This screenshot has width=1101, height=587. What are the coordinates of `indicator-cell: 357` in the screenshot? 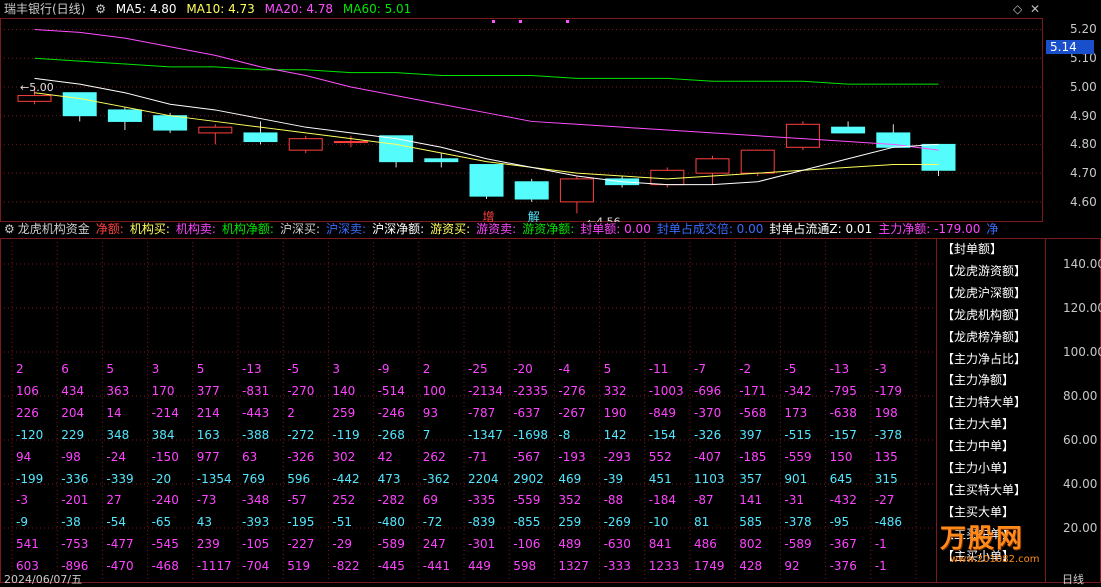 It's located at (751, 478).